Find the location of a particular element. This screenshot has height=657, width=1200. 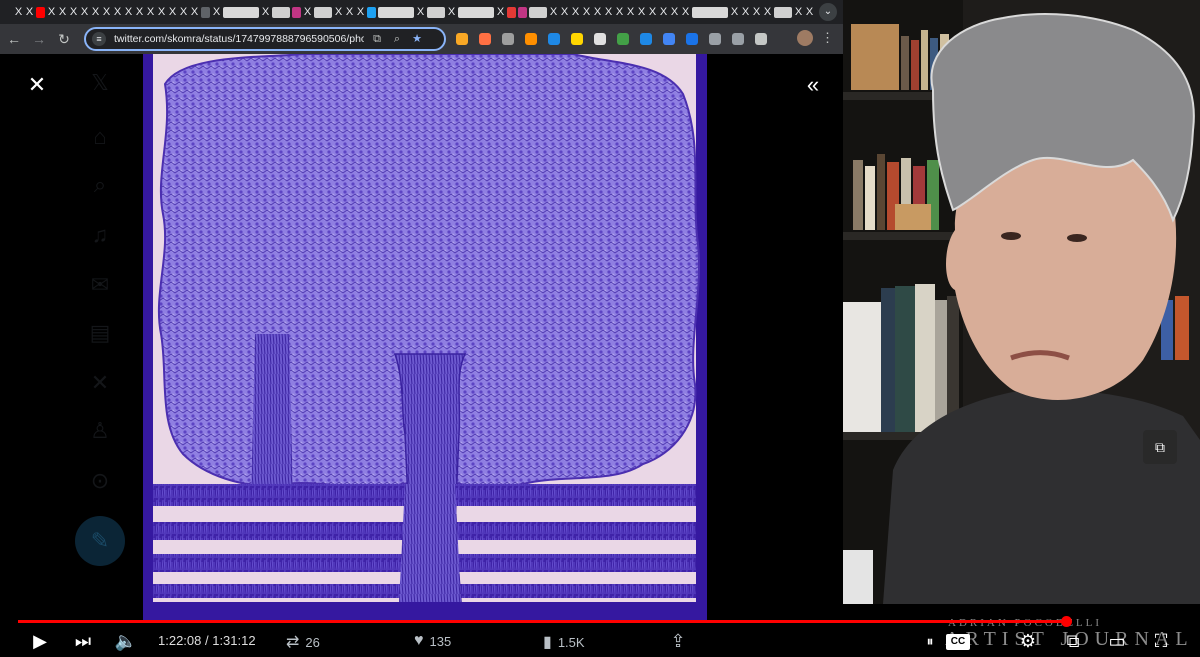

bookmark-star-icon: ★ is located at coordinates (417, 39).